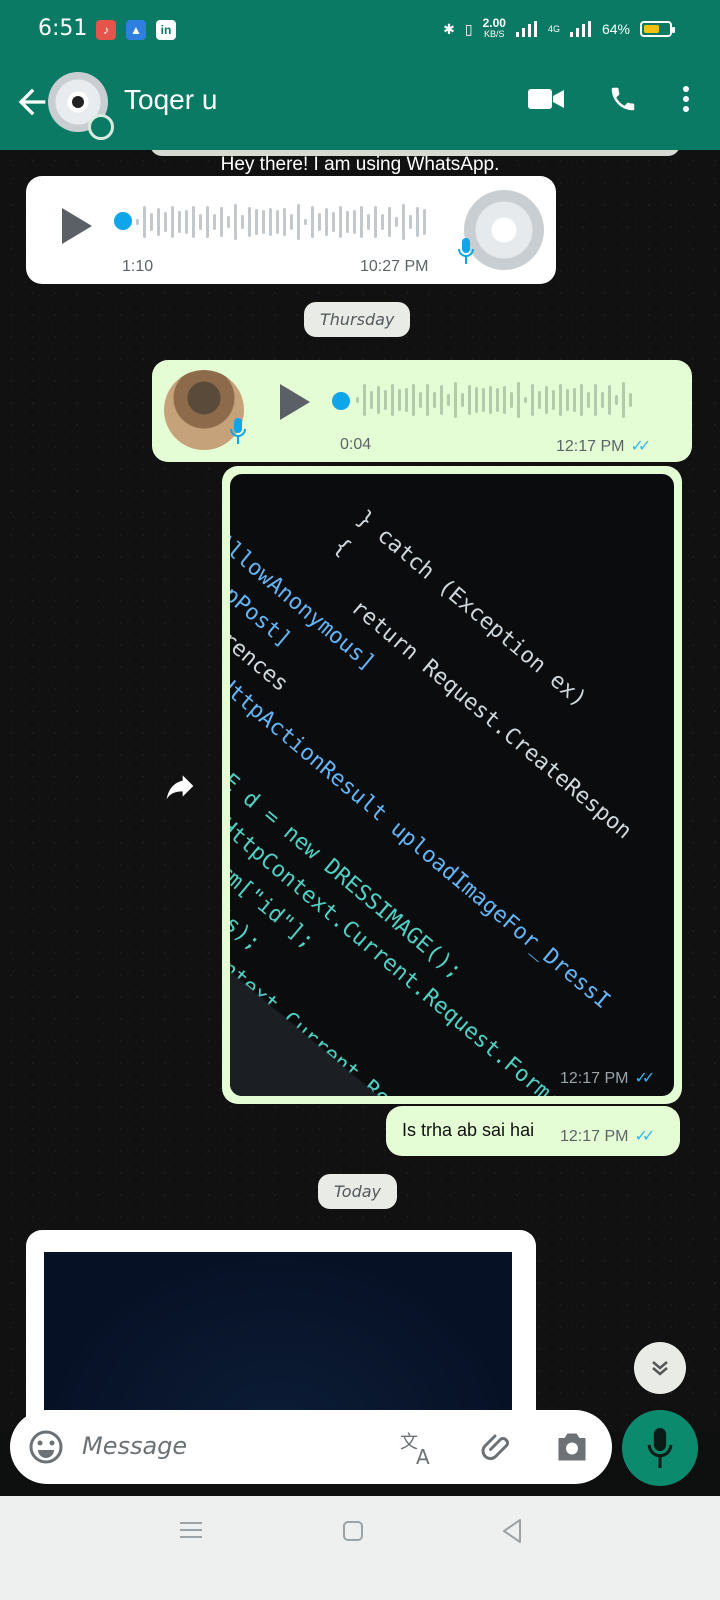 The height and width of the screenshot is (1600, 720). Describe the element at coordinates (330, 1026) in the screenshot. I see `taskbar-corner` at that location.